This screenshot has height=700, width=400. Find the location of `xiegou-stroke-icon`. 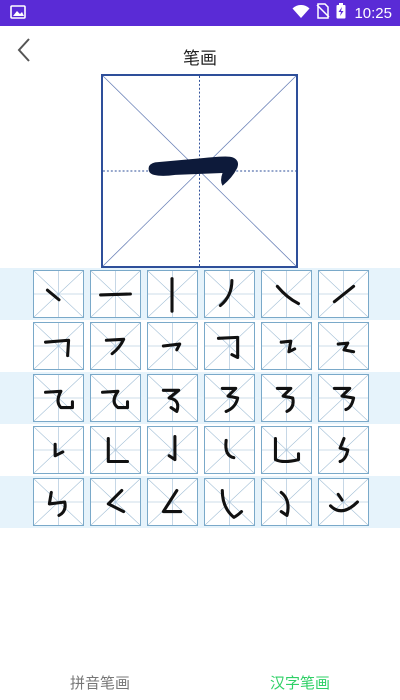

xiegou-stroke-icon is located at coordinates (229, 502).